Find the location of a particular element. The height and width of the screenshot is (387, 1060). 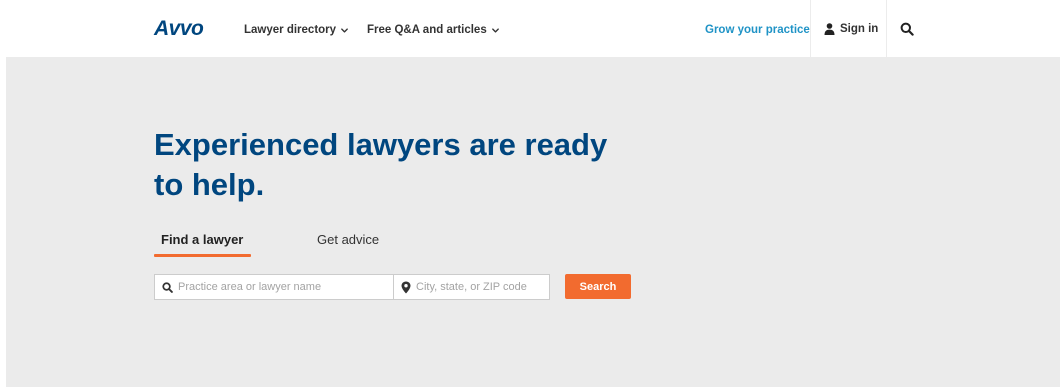

avvo-logo: Avvo is located at coordinates (179, 29).